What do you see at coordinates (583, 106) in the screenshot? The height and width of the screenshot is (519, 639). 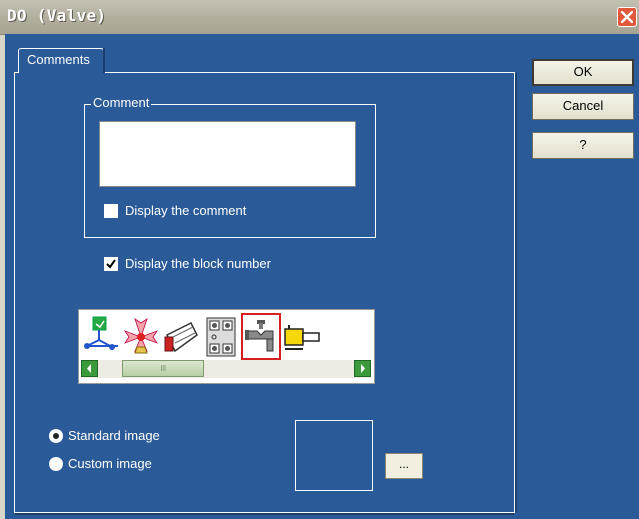 I see `cancel-button: Cancel` at bounding box center [583, 106].